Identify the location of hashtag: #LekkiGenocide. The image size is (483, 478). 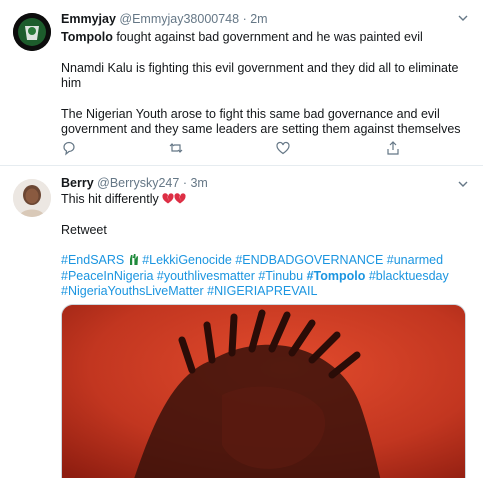
(187, 260).